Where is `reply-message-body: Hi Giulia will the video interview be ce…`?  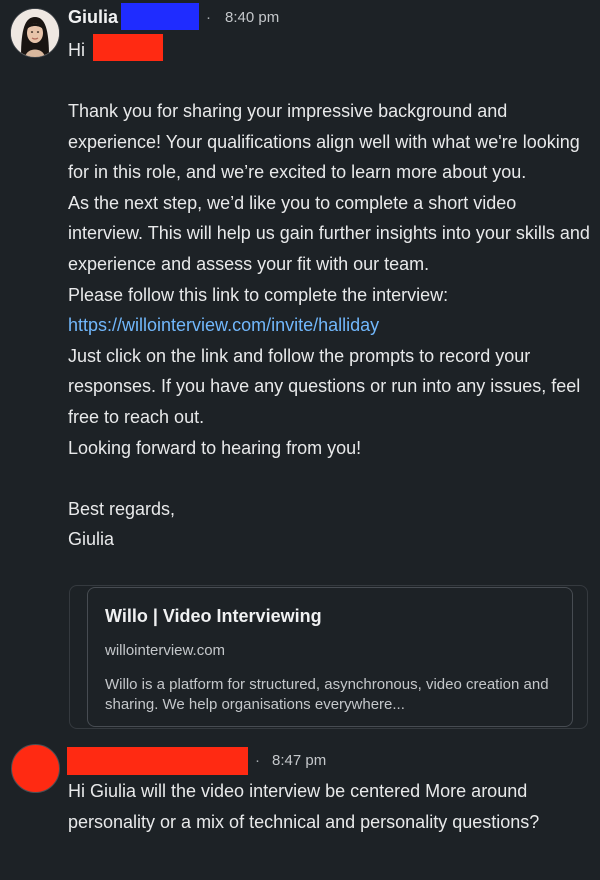 reply-message-body: Hi Giulia will the video interview be ce… is located at coordinates (304, 806).